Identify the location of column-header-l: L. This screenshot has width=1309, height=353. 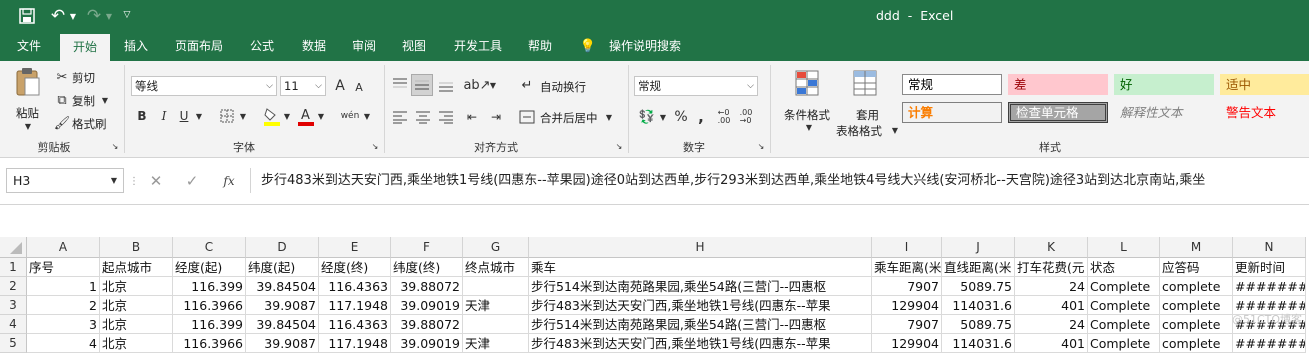
(1124, 247).